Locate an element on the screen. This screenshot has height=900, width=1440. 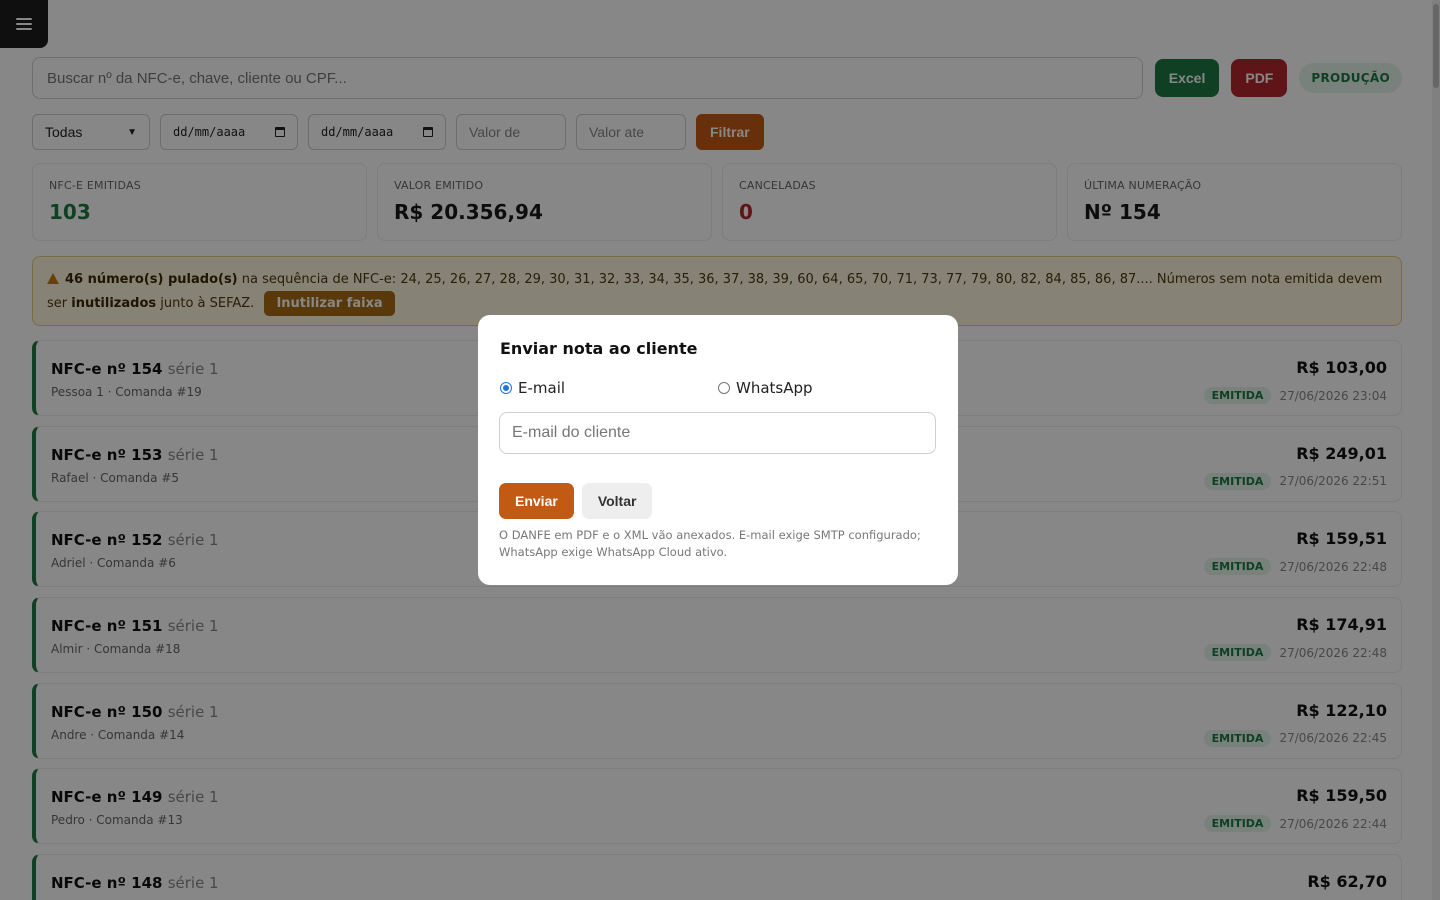
back-button: Voltar is located at coordinates (617, 501).